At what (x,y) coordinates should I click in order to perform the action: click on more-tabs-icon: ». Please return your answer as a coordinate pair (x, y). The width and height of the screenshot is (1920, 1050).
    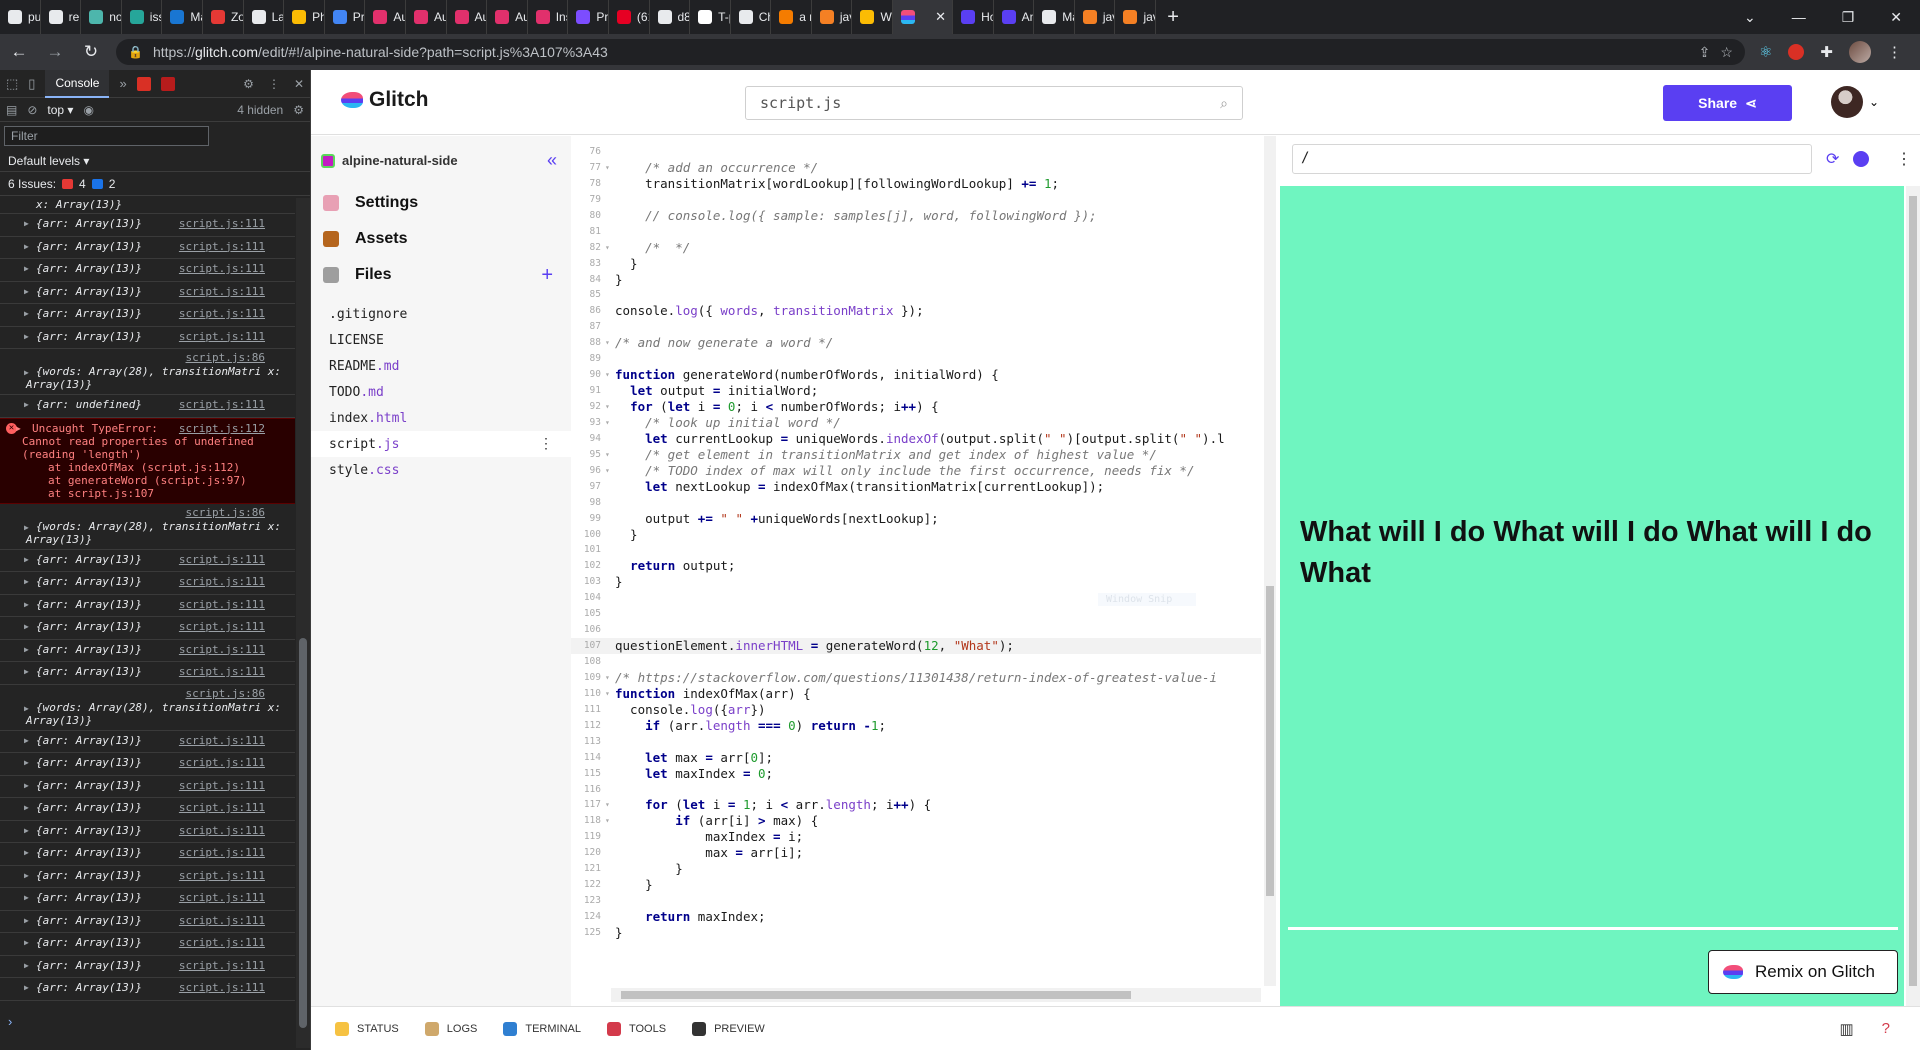
    Looking at the image, I should click on (122, 83).